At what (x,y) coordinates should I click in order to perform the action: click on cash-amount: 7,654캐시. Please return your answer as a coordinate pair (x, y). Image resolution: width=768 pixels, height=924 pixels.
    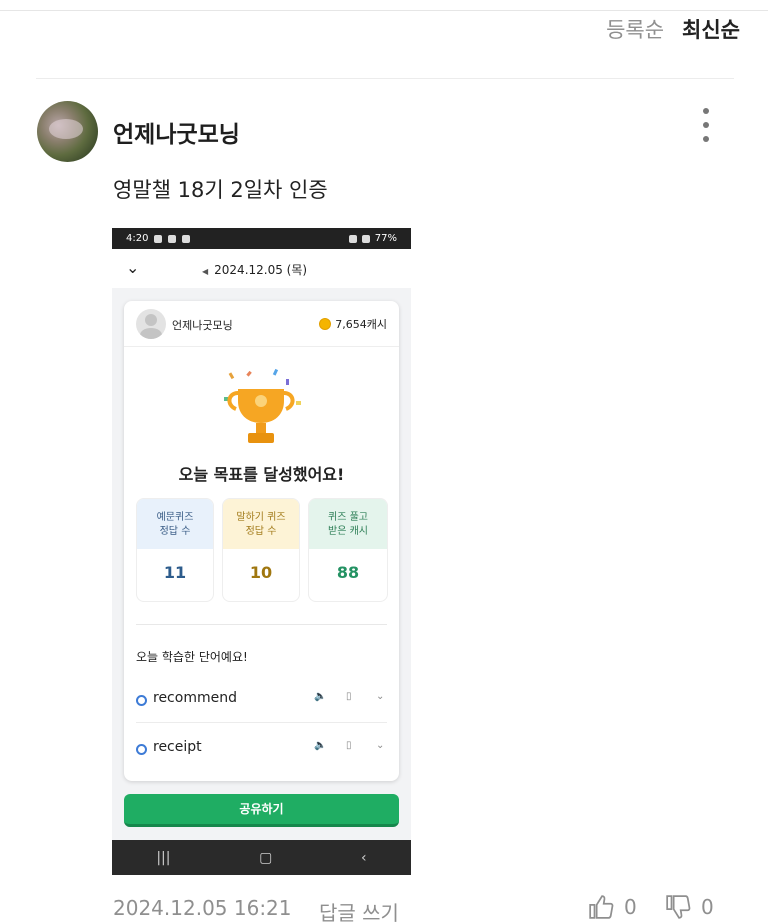
    Looking at the image, I should click on (361, 324).